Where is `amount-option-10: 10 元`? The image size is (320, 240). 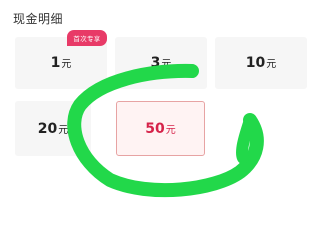
amount-option-10: 10 元 is located at coordinates (261, 63).